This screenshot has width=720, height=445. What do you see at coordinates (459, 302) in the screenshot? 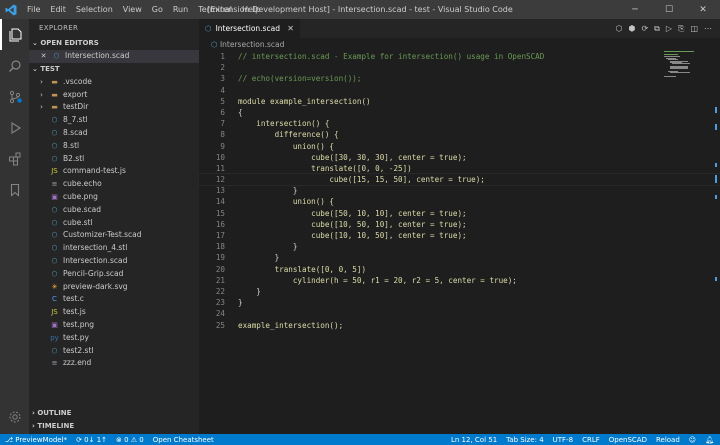
I see `code-line: 23}` at bounding box center [459, 302].